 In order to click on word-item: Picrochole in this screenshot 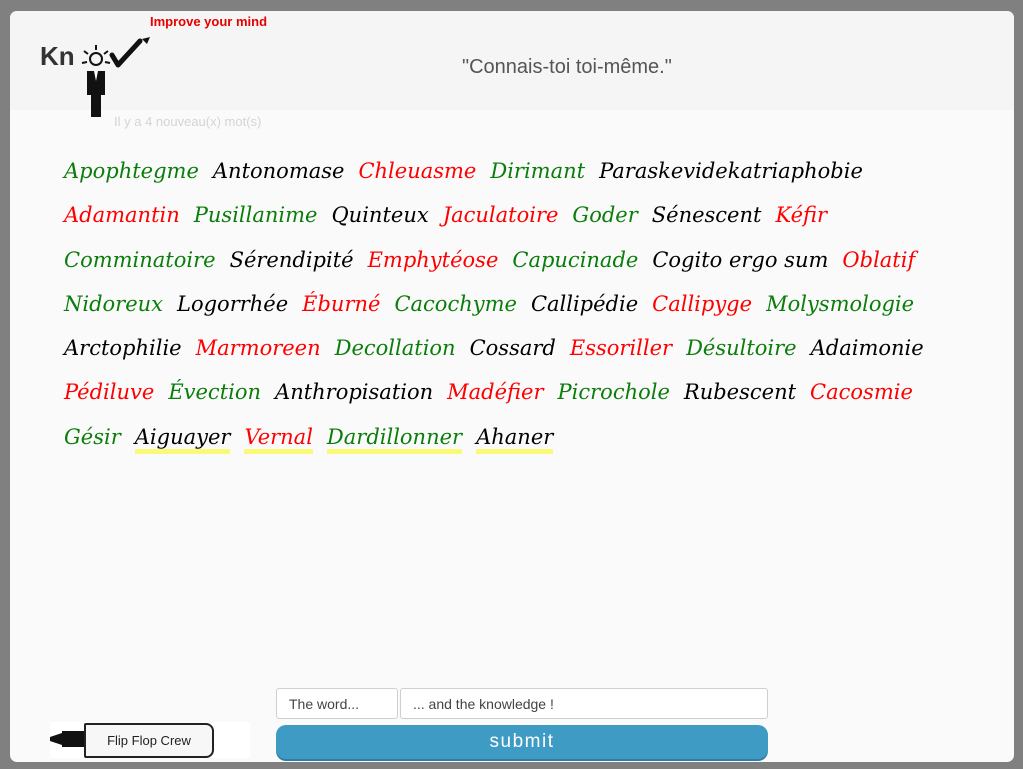, I will do `click(614, 392)`.